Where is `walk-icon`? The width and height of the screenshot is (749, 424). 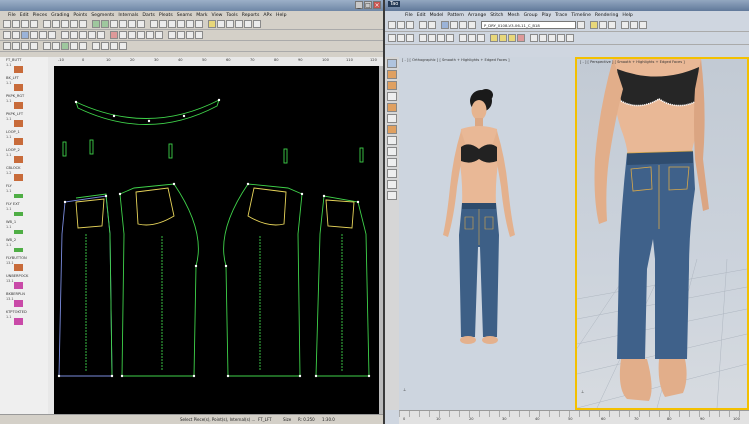
walk-icon is located at coordinates (159, 35).